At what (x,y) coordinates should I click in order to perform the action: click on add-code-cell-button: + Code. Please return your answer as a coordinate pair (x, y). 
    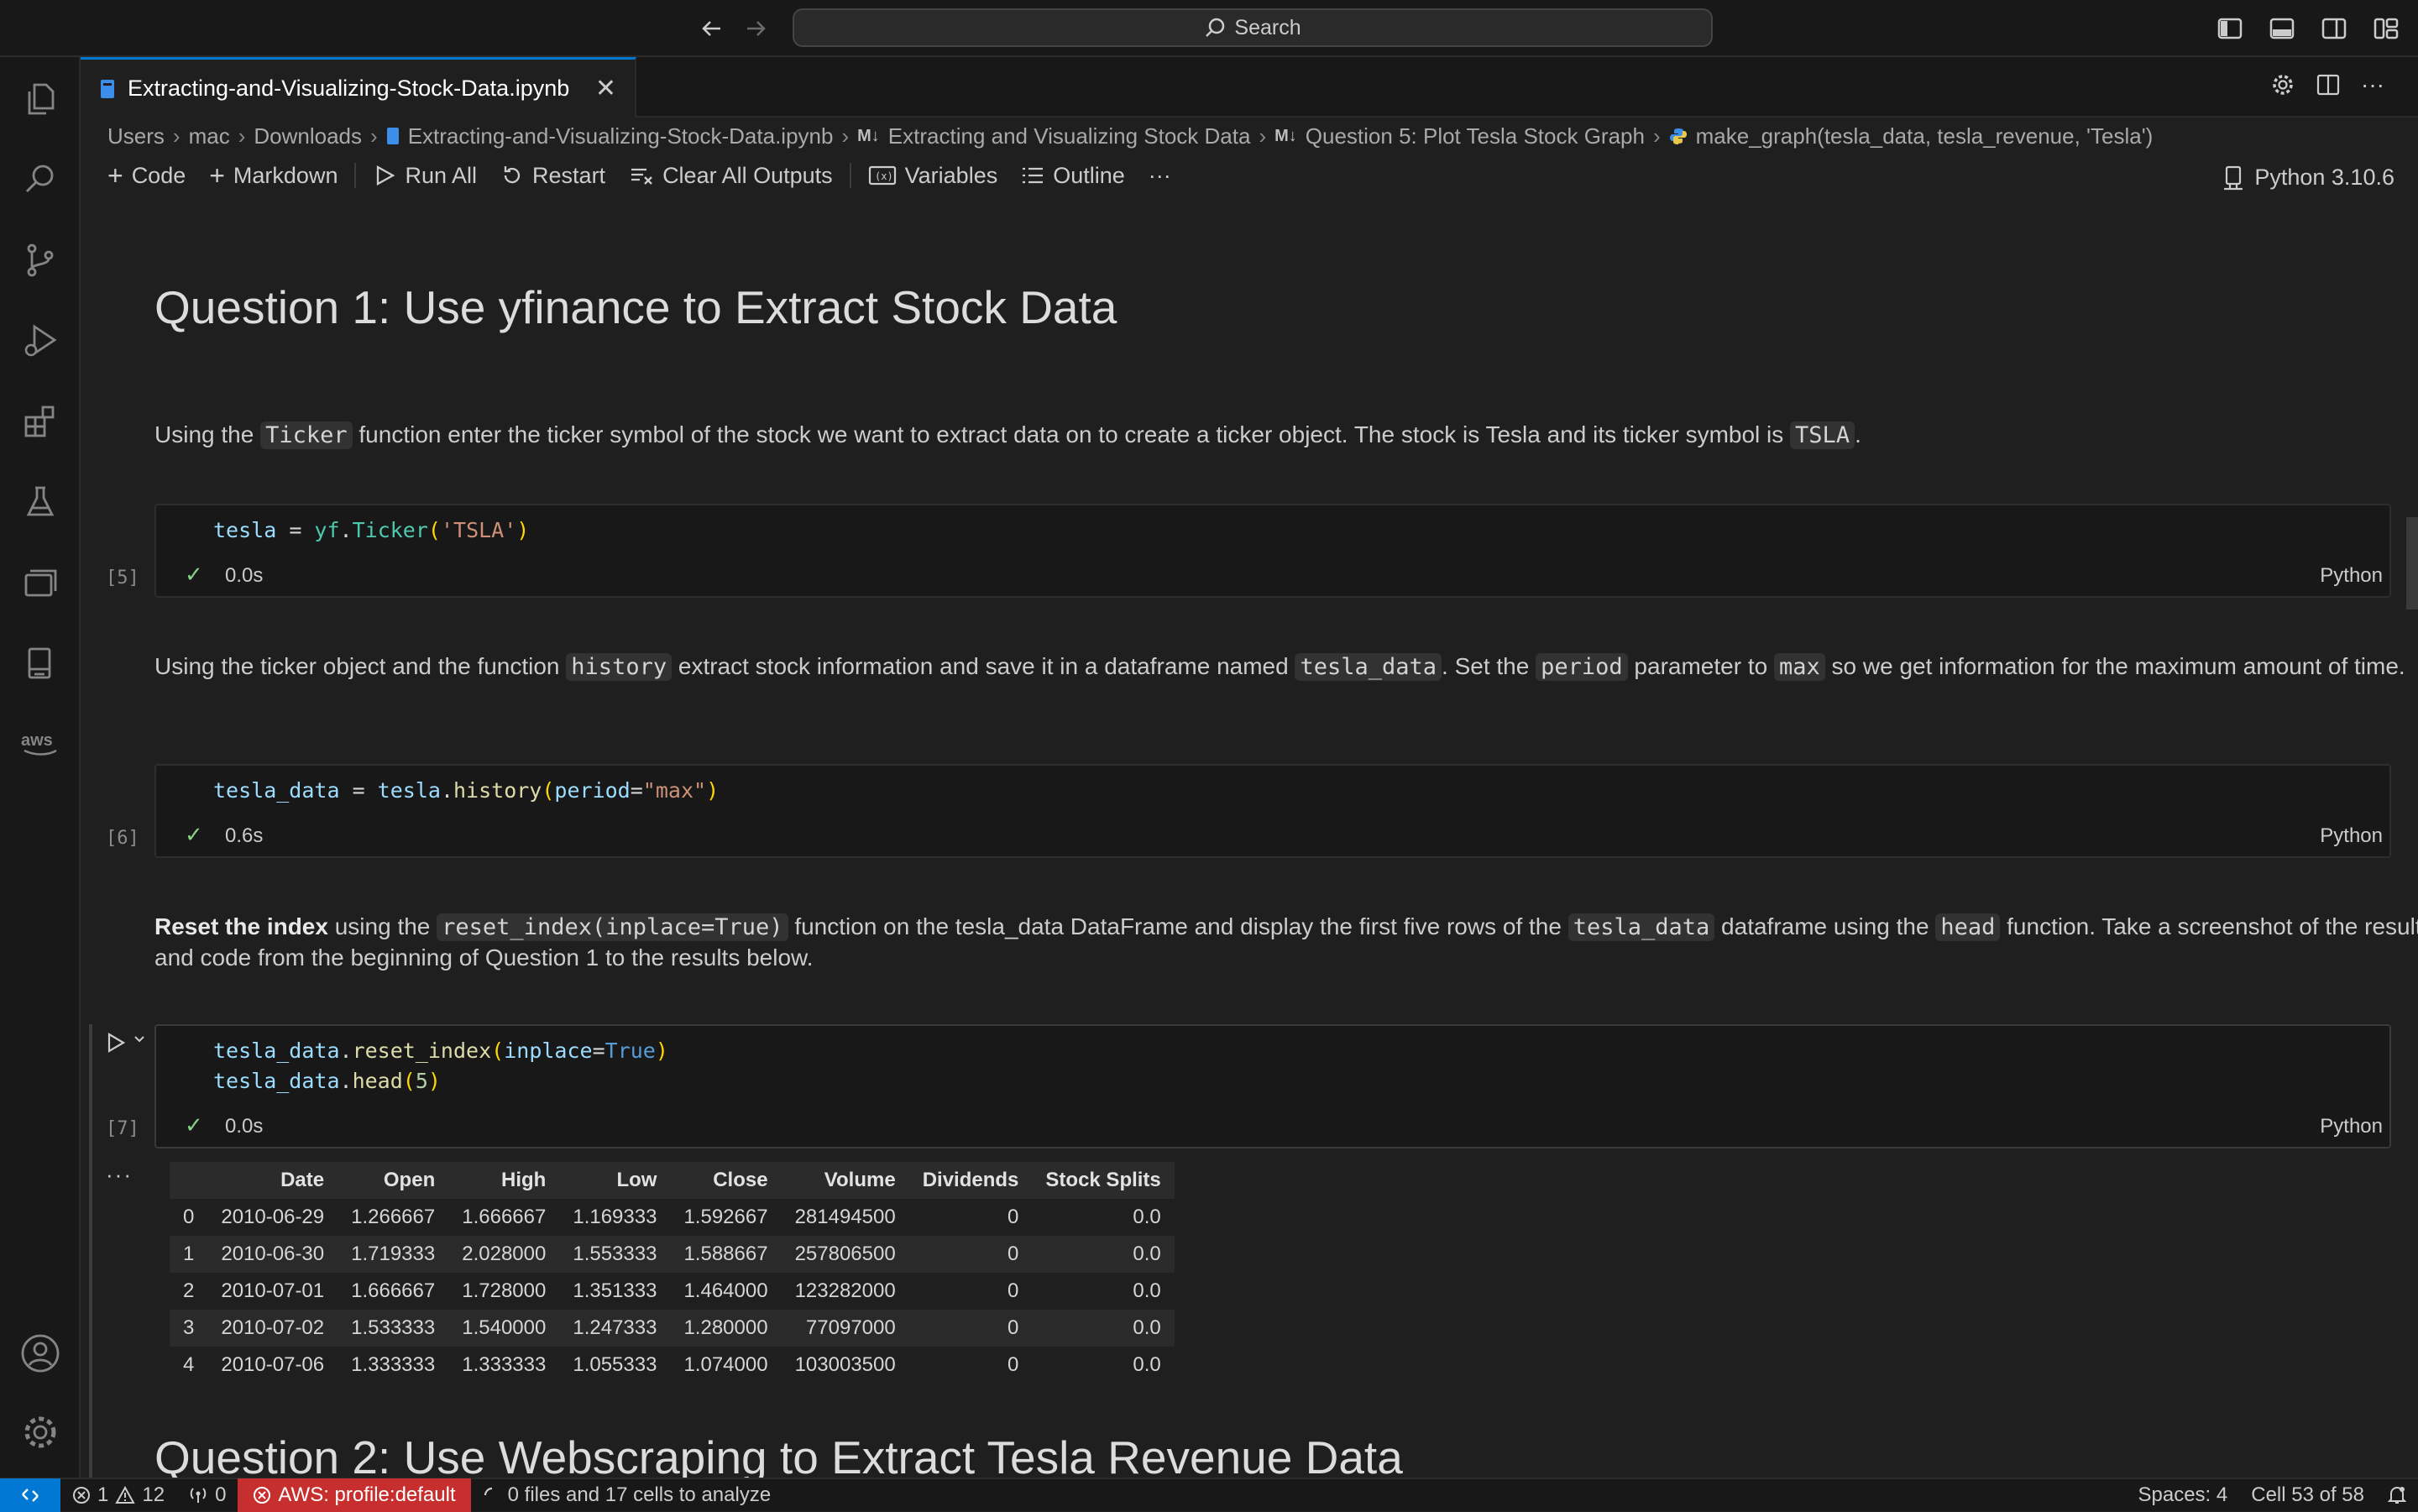
    Looking at the image, I should click on (146, 175).